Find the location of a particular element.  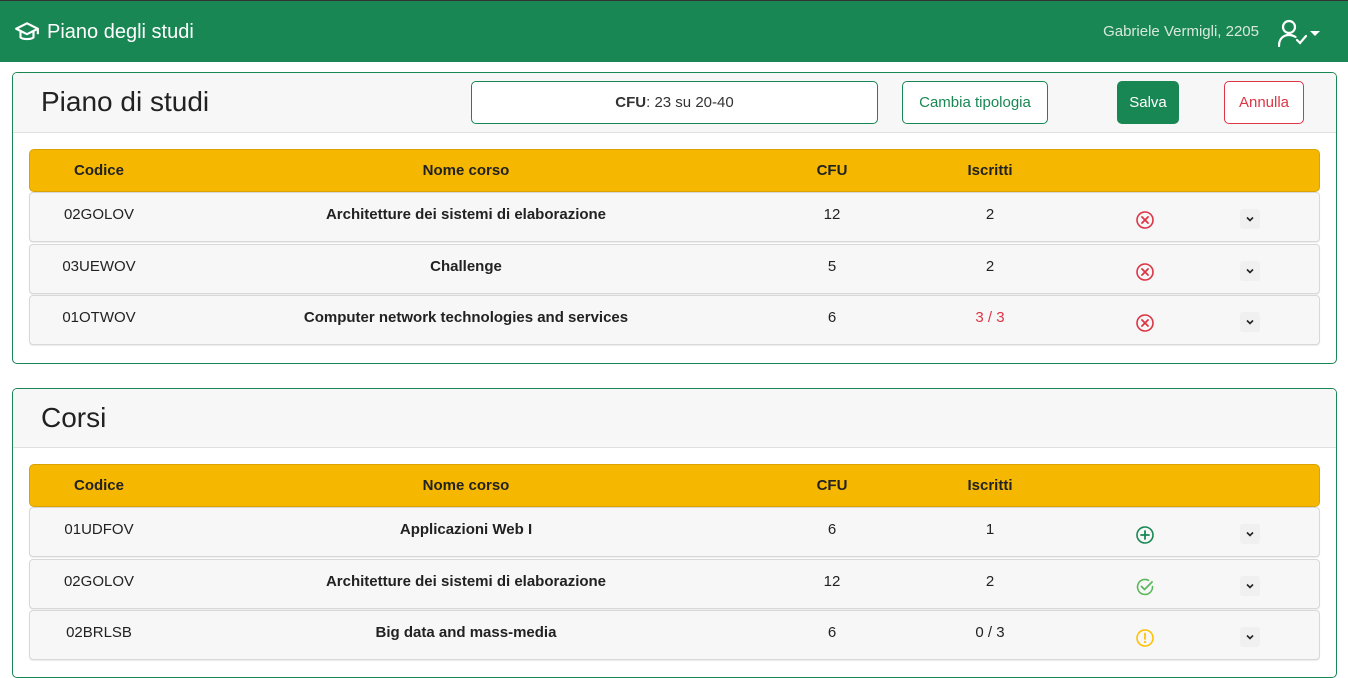

cfu-summary: CFU : 23 su 20-40 is located at coordinates (674, 102).